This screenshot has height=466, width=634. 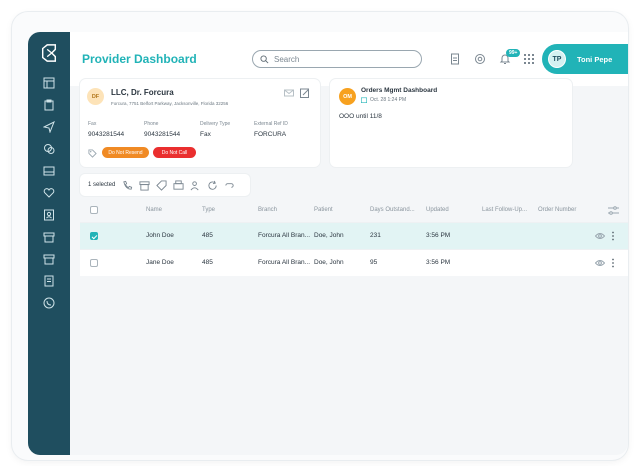 What do you see at coordinates (151, 124) in the screenshot?
I see `phone-label: Phone` at bounding box center [151, 124].